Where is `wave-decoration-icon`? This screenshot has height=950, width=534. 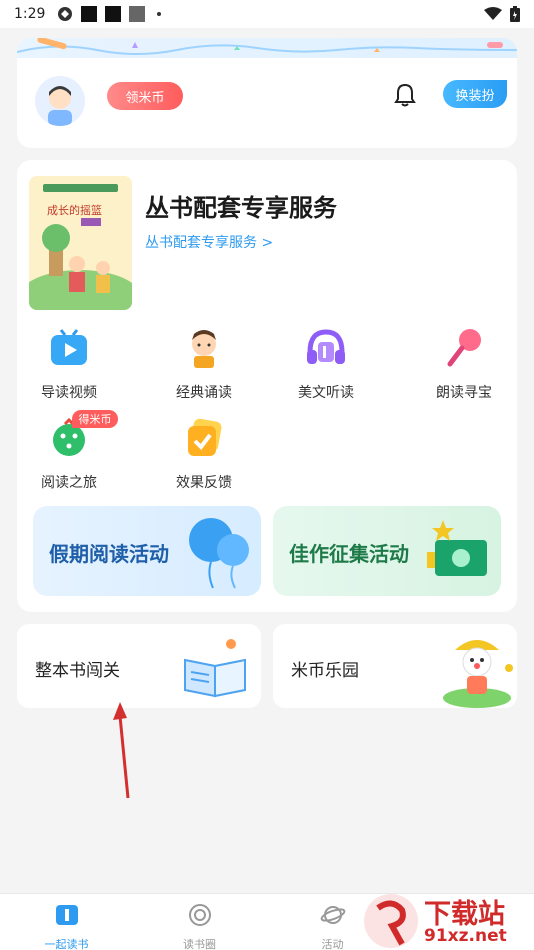
wave-decoration-icon is located at coordinates (267, 46).